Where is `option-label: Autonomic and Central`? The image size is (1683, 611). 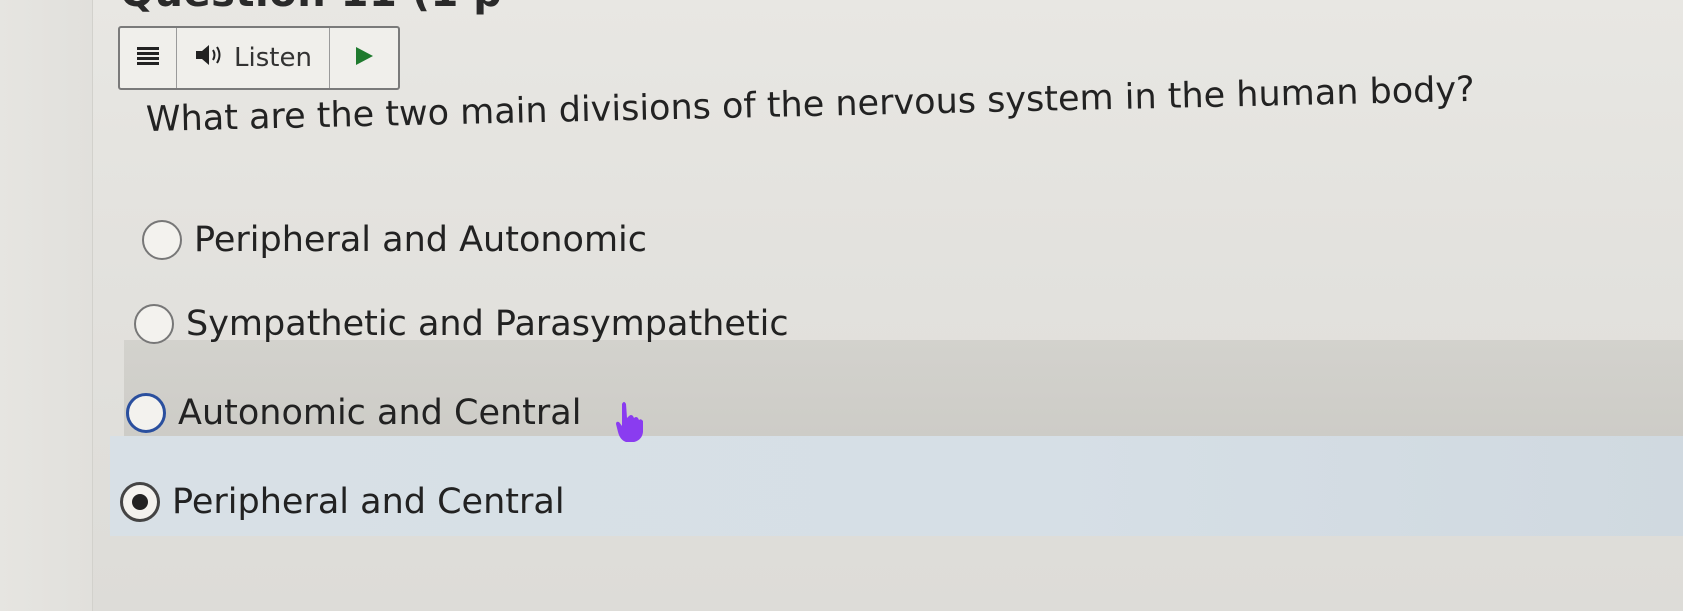
option-label: Autonomic and Central is located at coordinates (380, 413).